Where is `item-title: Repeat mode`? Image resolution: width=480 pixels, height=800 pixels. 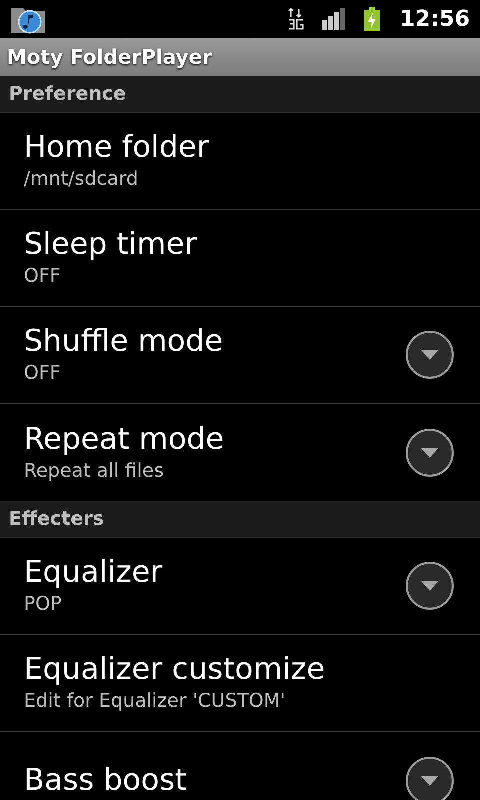
item-title: Repeat mode is located at coordinates (125, 440).